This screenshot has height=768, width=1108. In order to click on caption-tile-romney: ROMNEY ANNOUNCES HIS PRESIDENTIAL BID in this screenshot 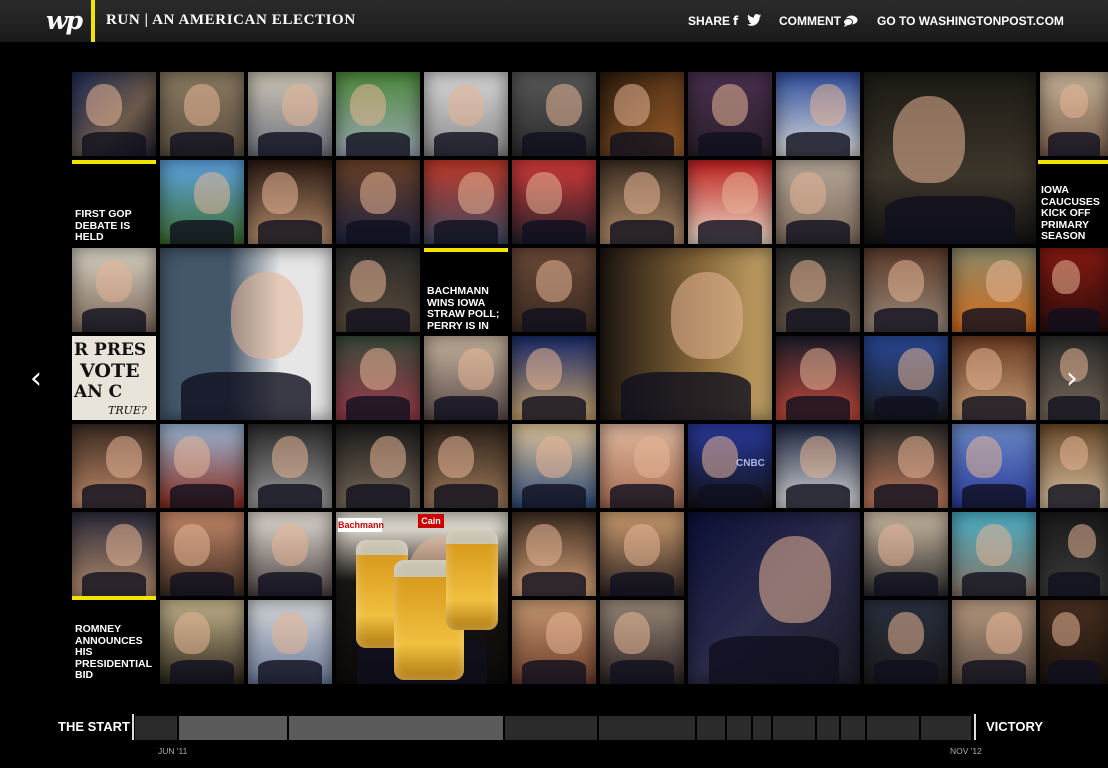, I will do `click(114, 640)`.